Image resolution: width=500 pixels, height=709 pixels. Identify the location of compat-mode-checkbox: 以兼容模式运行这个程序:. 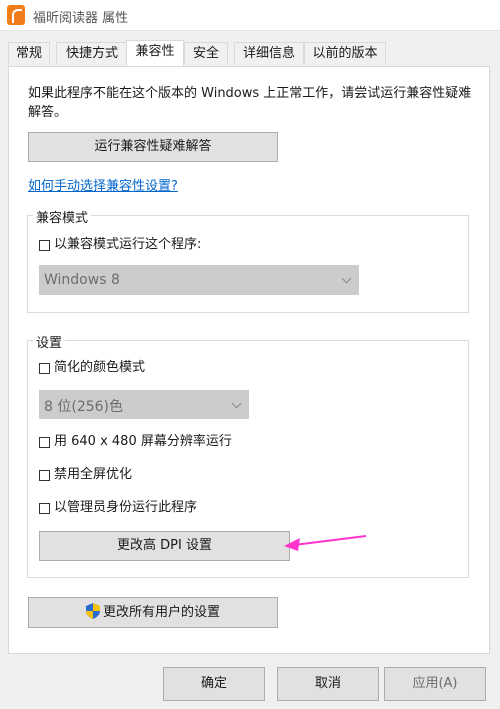
(120, 245).